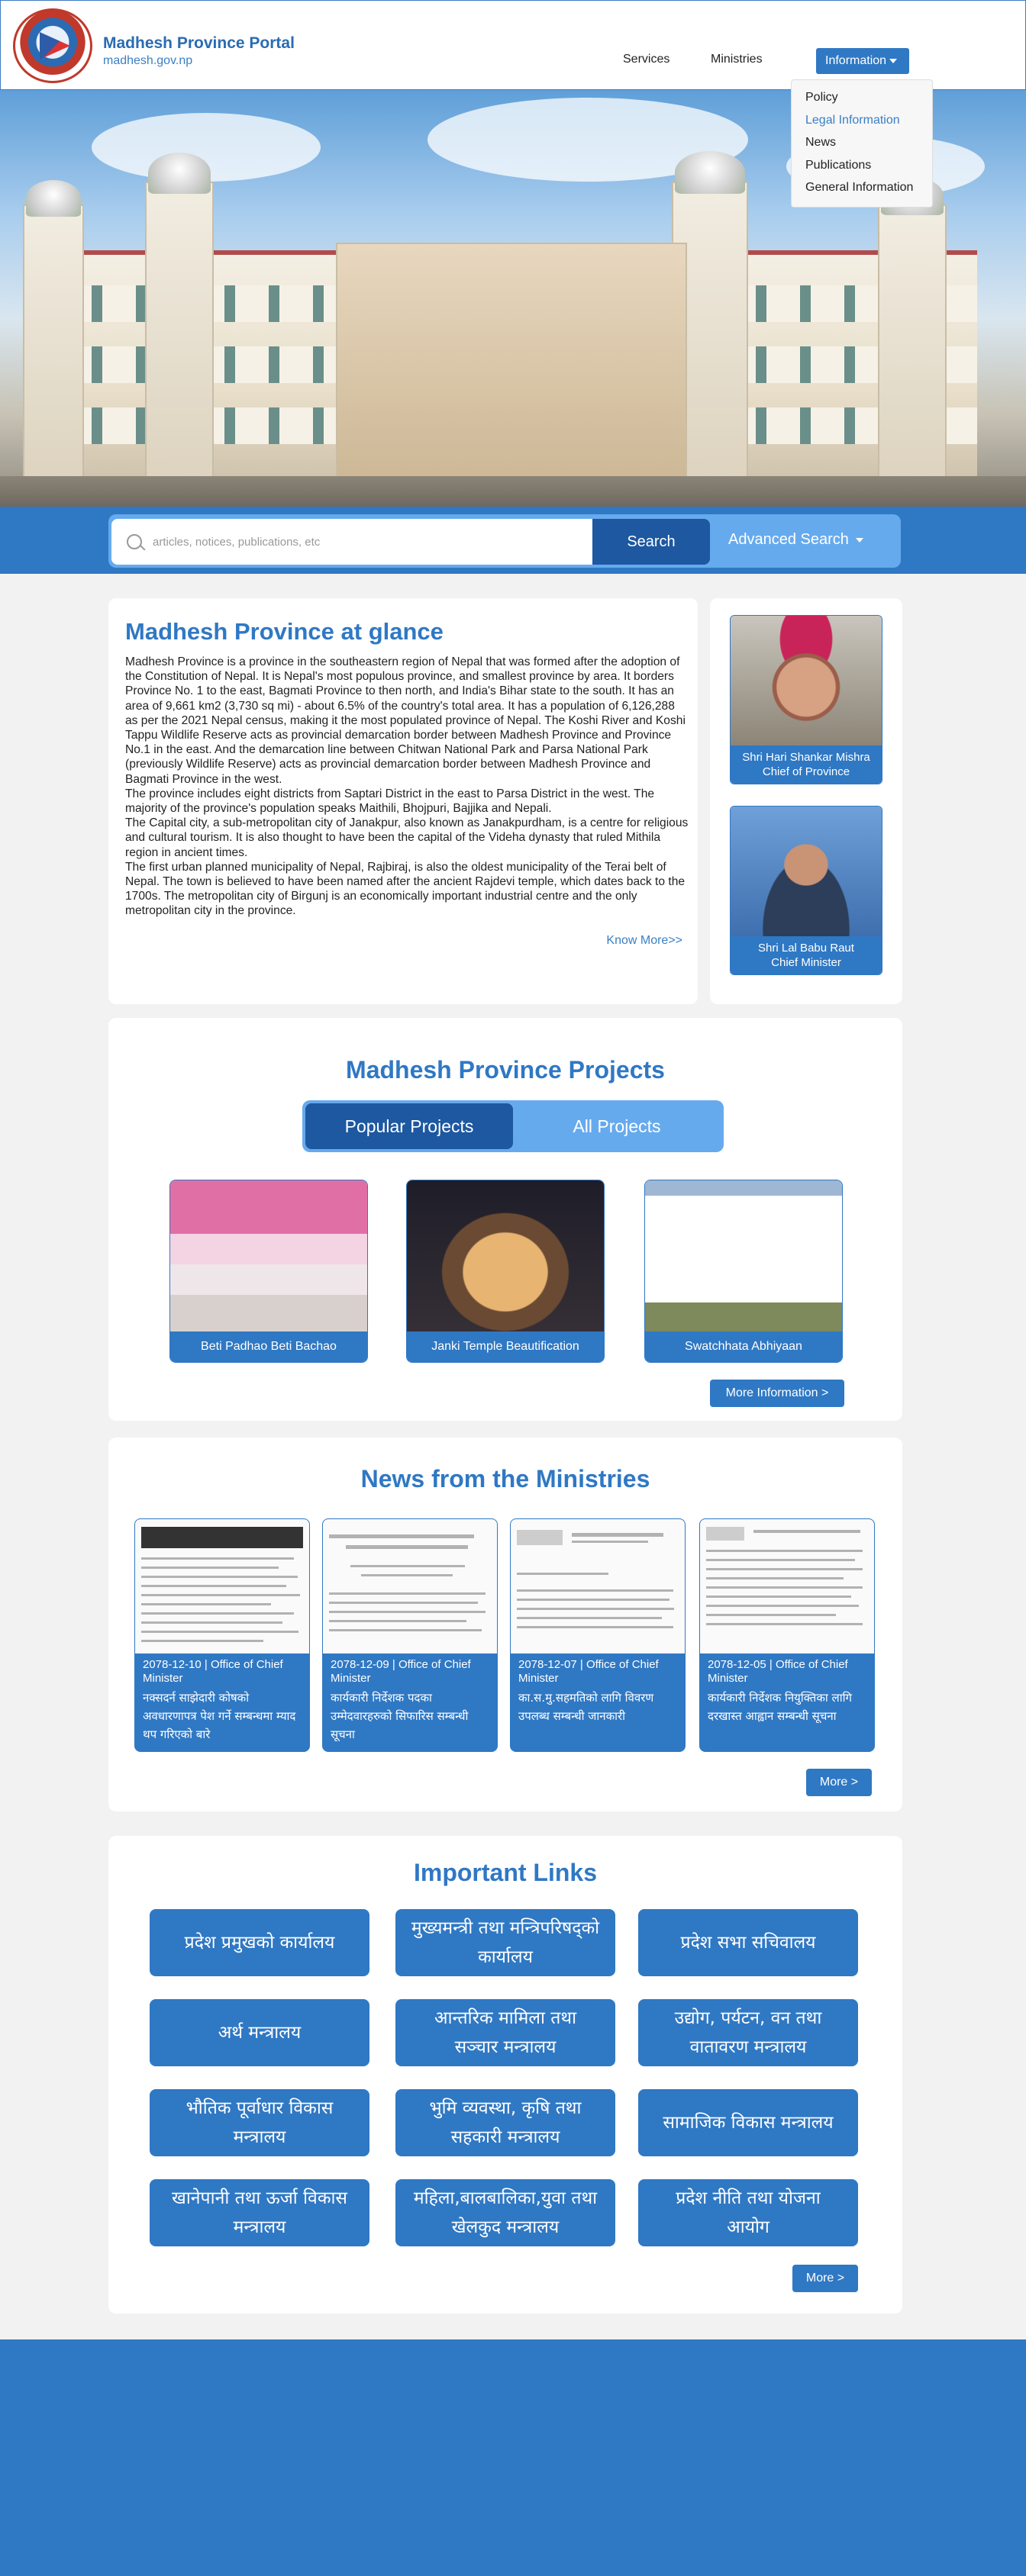  What do you see at coordinates (505, 1478) in the screenshot?
I see `news-title: News from the Ministries` at bounding box center [505, 1478].